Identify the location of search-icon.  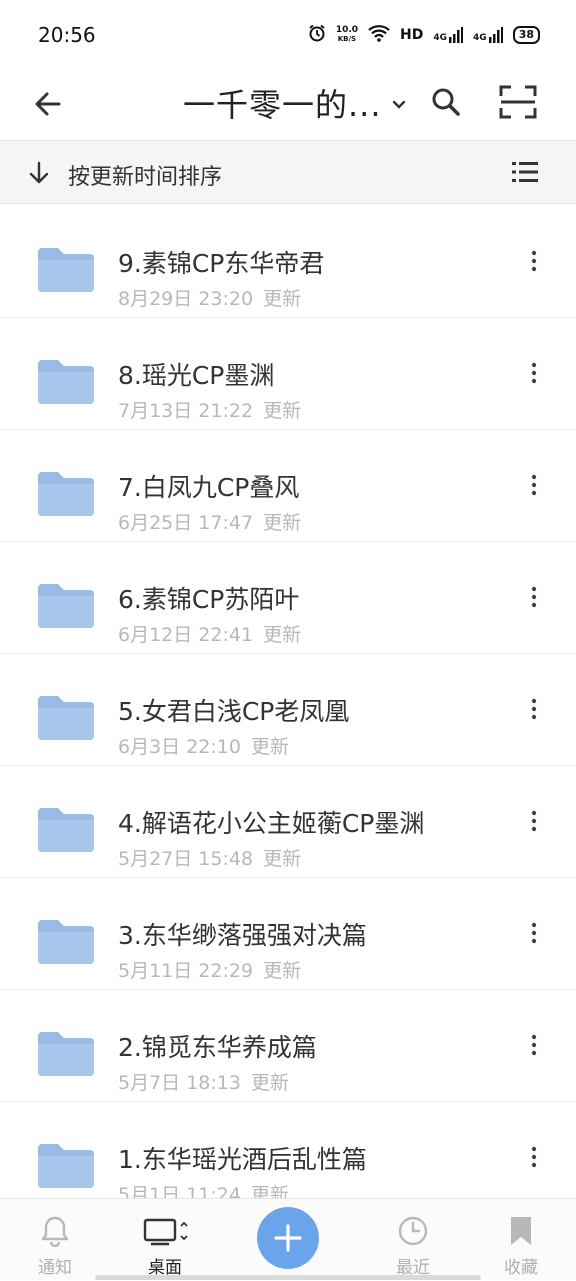
(446, 102).